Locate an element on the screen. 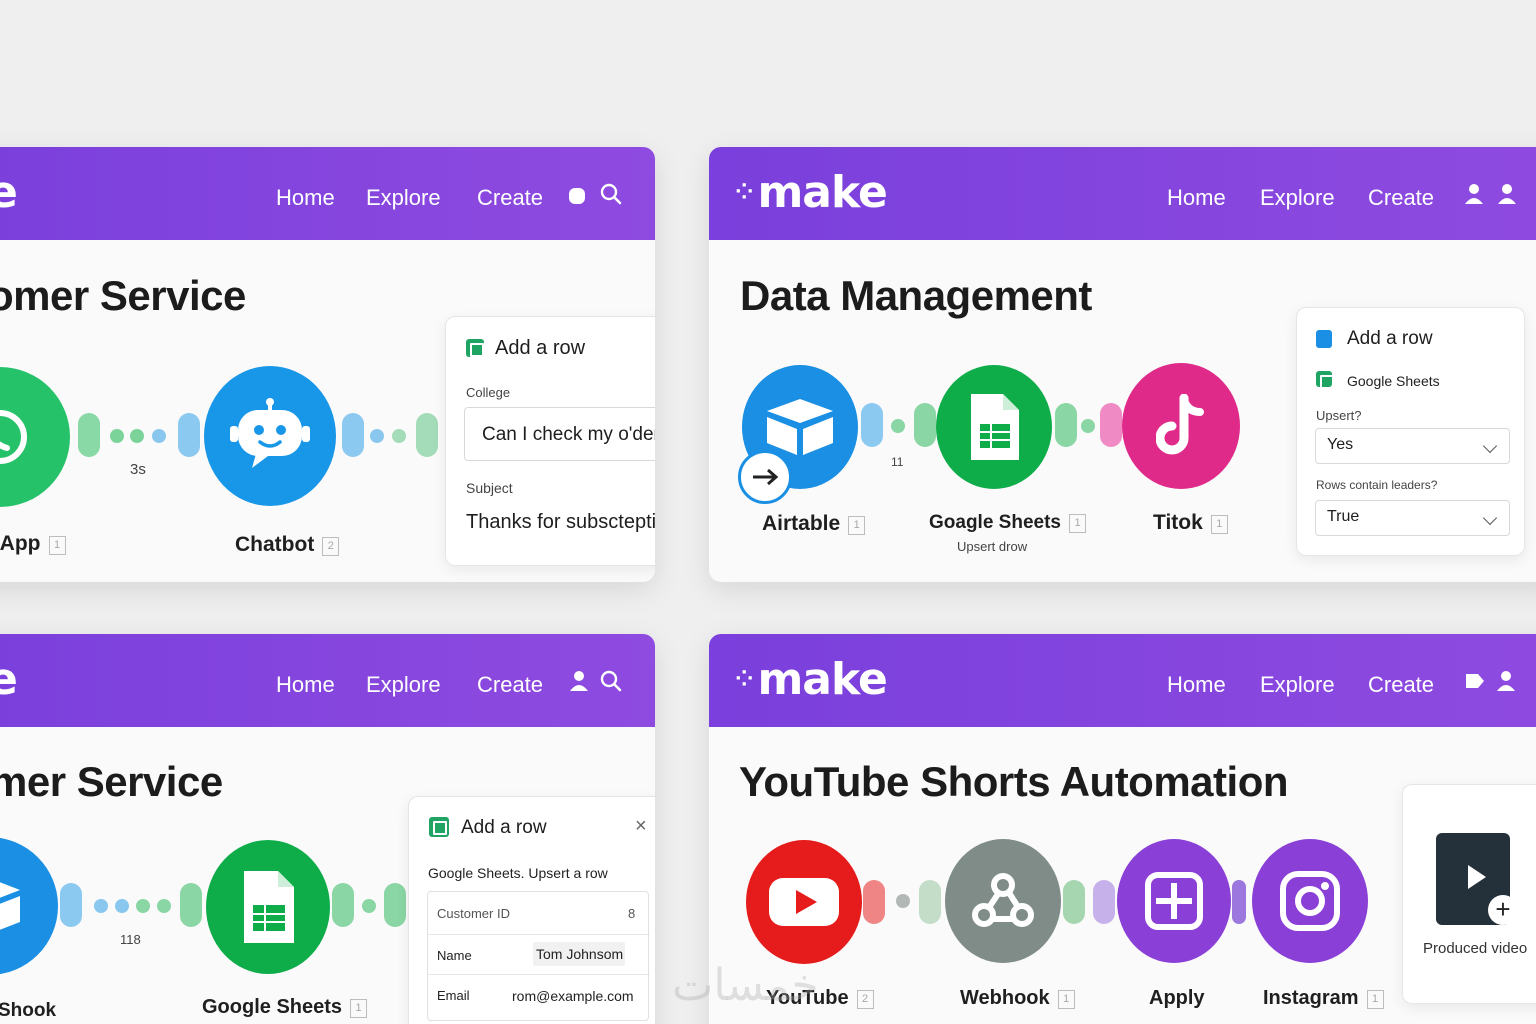 The image size is (1536, 1024). subject-label: Subject is located at coordinates (489, 488).